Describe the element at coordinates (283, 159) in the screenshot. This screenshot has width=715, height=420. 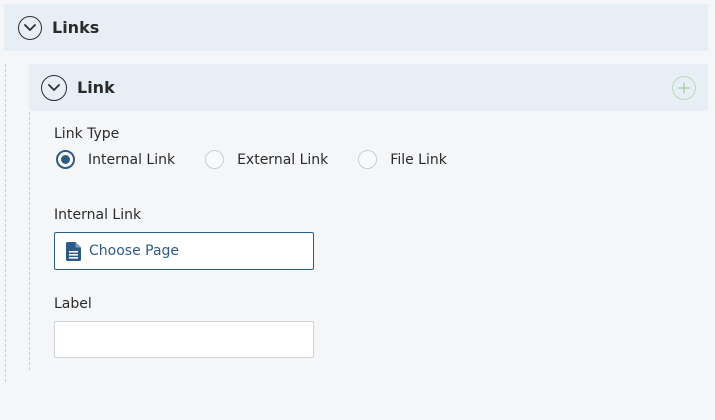
I see `radio-label: External Link` at that location.